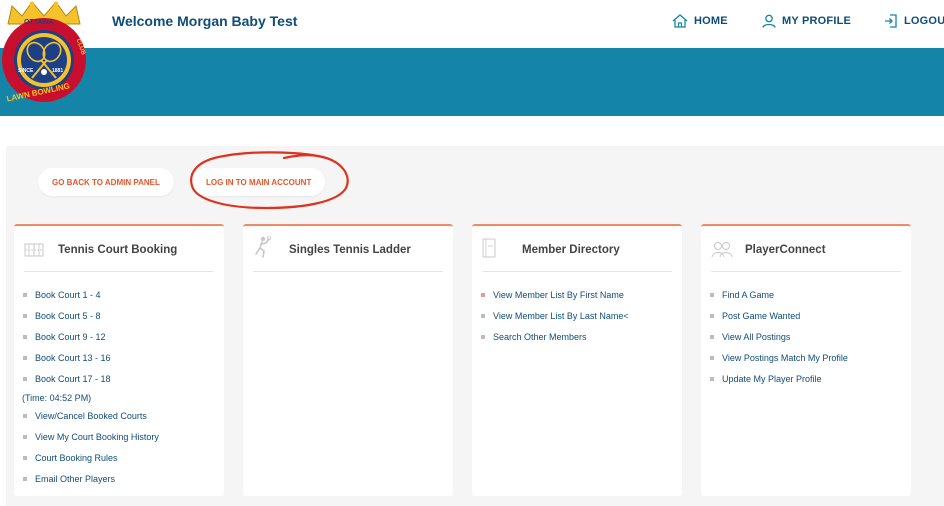 This screenshot has width=944, height=506. I want to click on list-item: Find A Game, so click(807, 294).